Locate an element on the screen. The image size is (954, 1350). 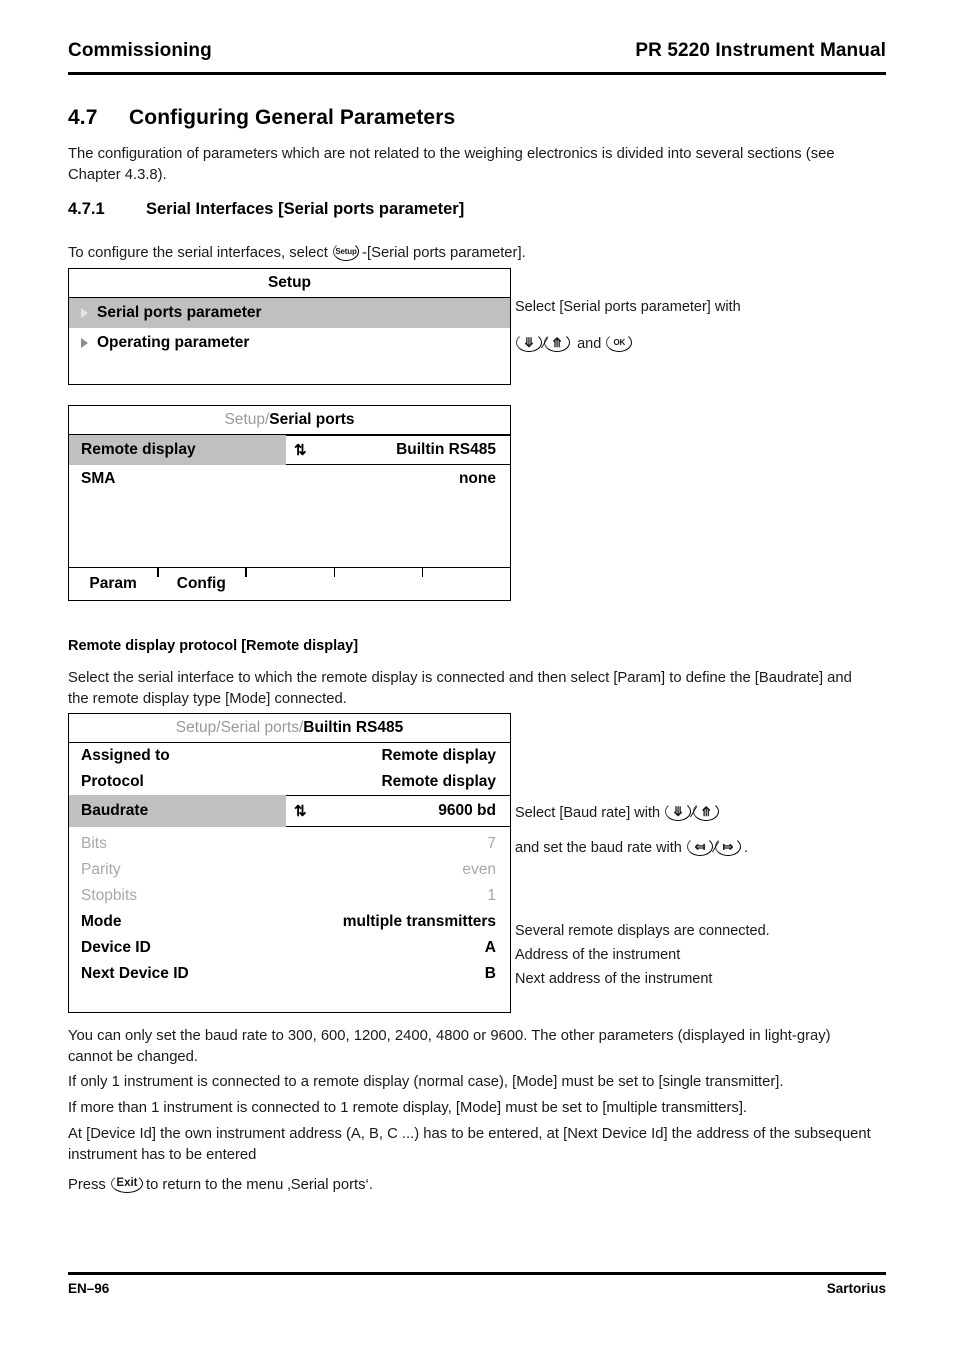
exit-key-icon: Exit is located at coordinates (127, 1184).